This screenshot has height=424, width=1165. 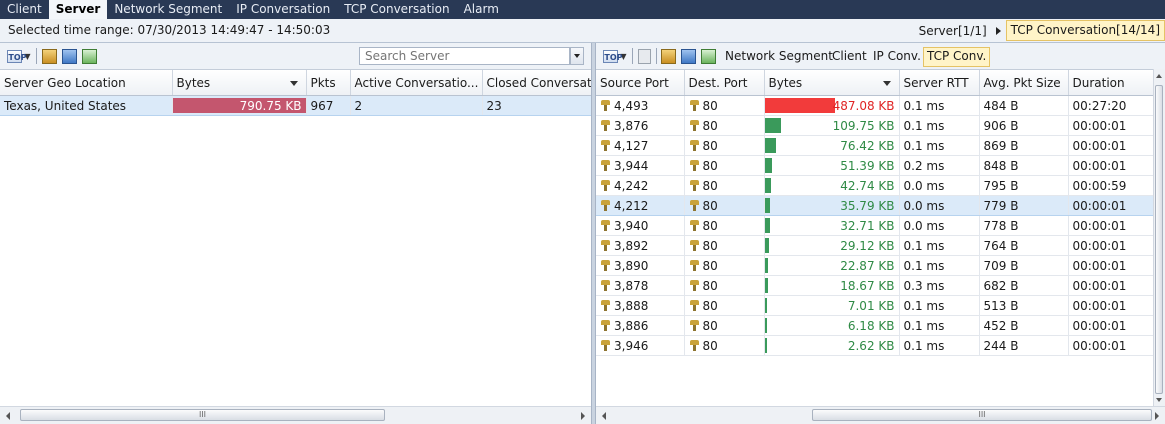 I want to click on table-row: 3,940 80 32.71 KB 0.0 ms 778 B 00:00:01, so click(x=875, y=225).